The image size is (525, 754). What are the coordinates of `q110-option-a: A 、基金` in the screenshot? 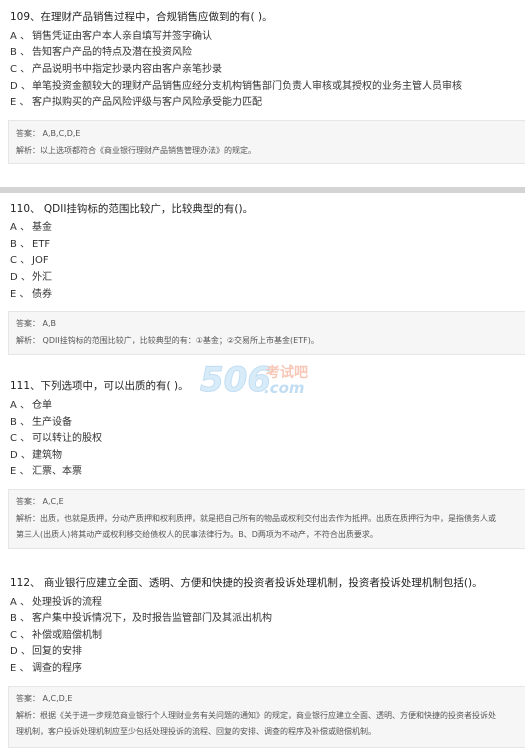 It's located at (31, 228).